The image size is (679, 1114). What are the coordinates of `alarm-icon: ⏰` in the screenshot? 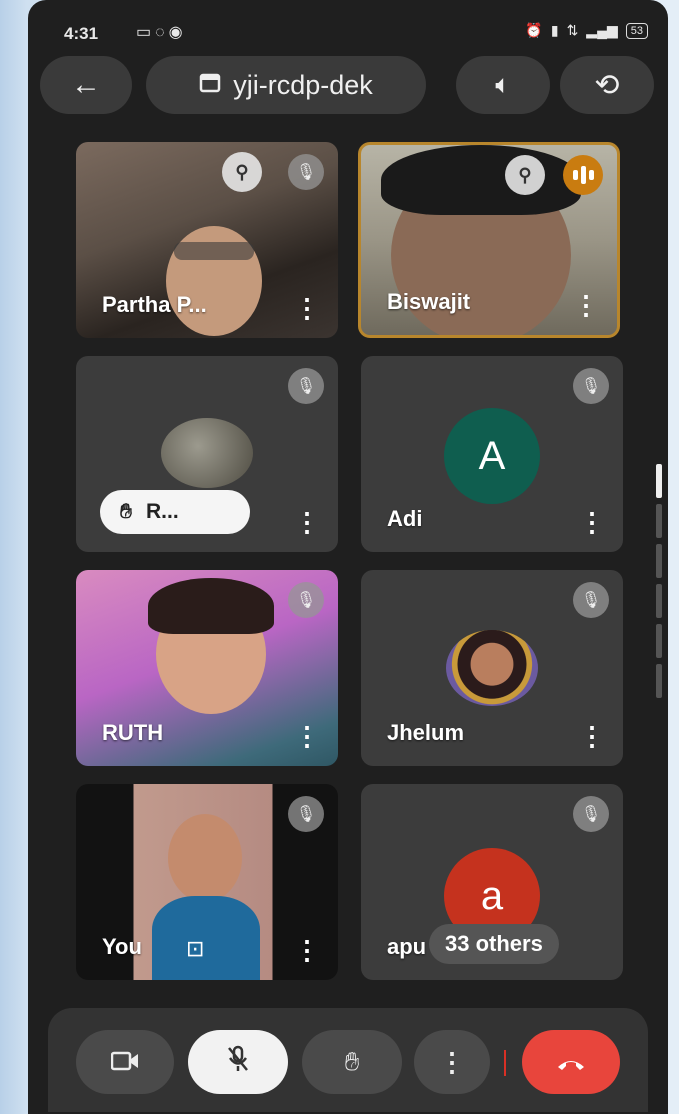 It's located at (534, 30).